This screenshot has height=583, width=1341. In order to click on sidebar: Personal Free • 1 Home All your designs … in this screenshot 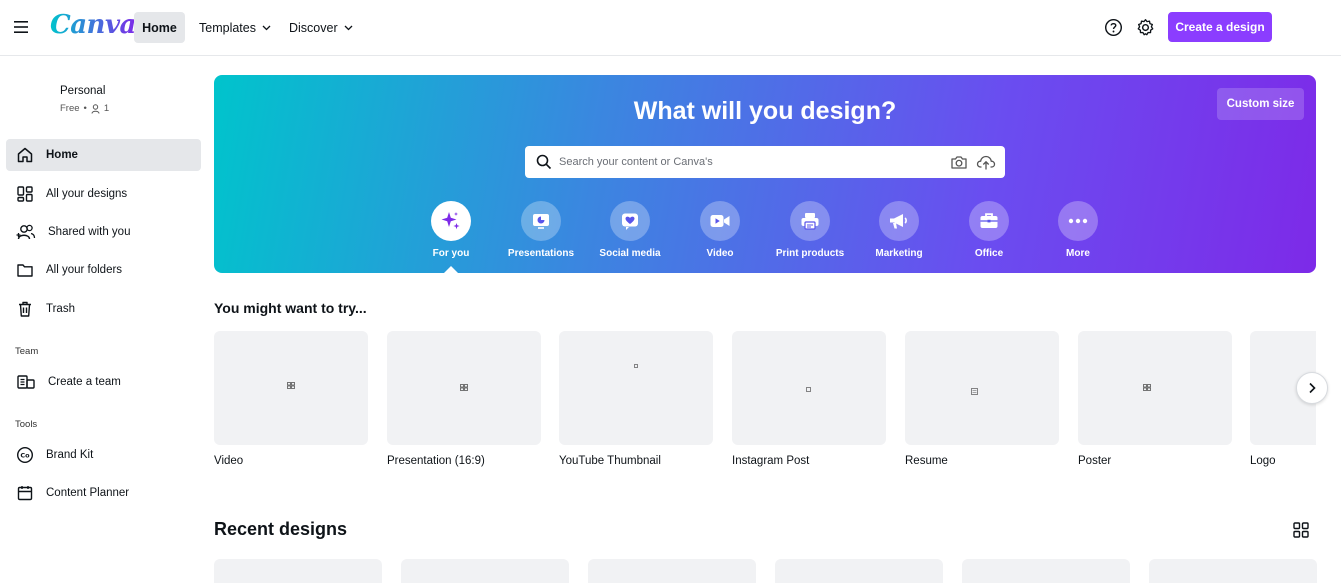, I will do `click(105, 320)`.